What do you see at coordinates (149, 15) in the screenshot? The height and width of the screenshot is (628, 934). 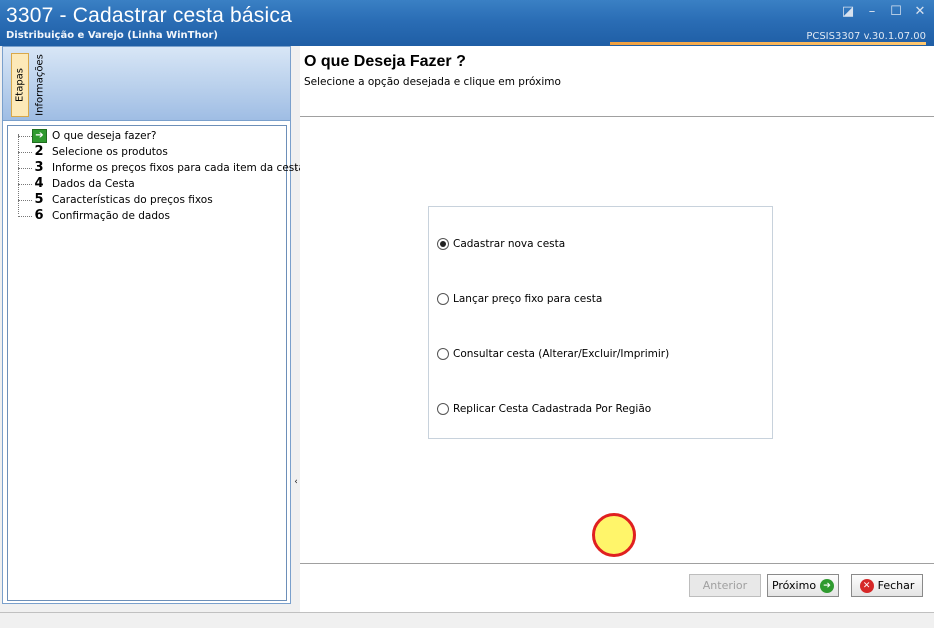 I see `window-title: 3307 - Cadastrar cesta básica` at bounding box center [149, 15].